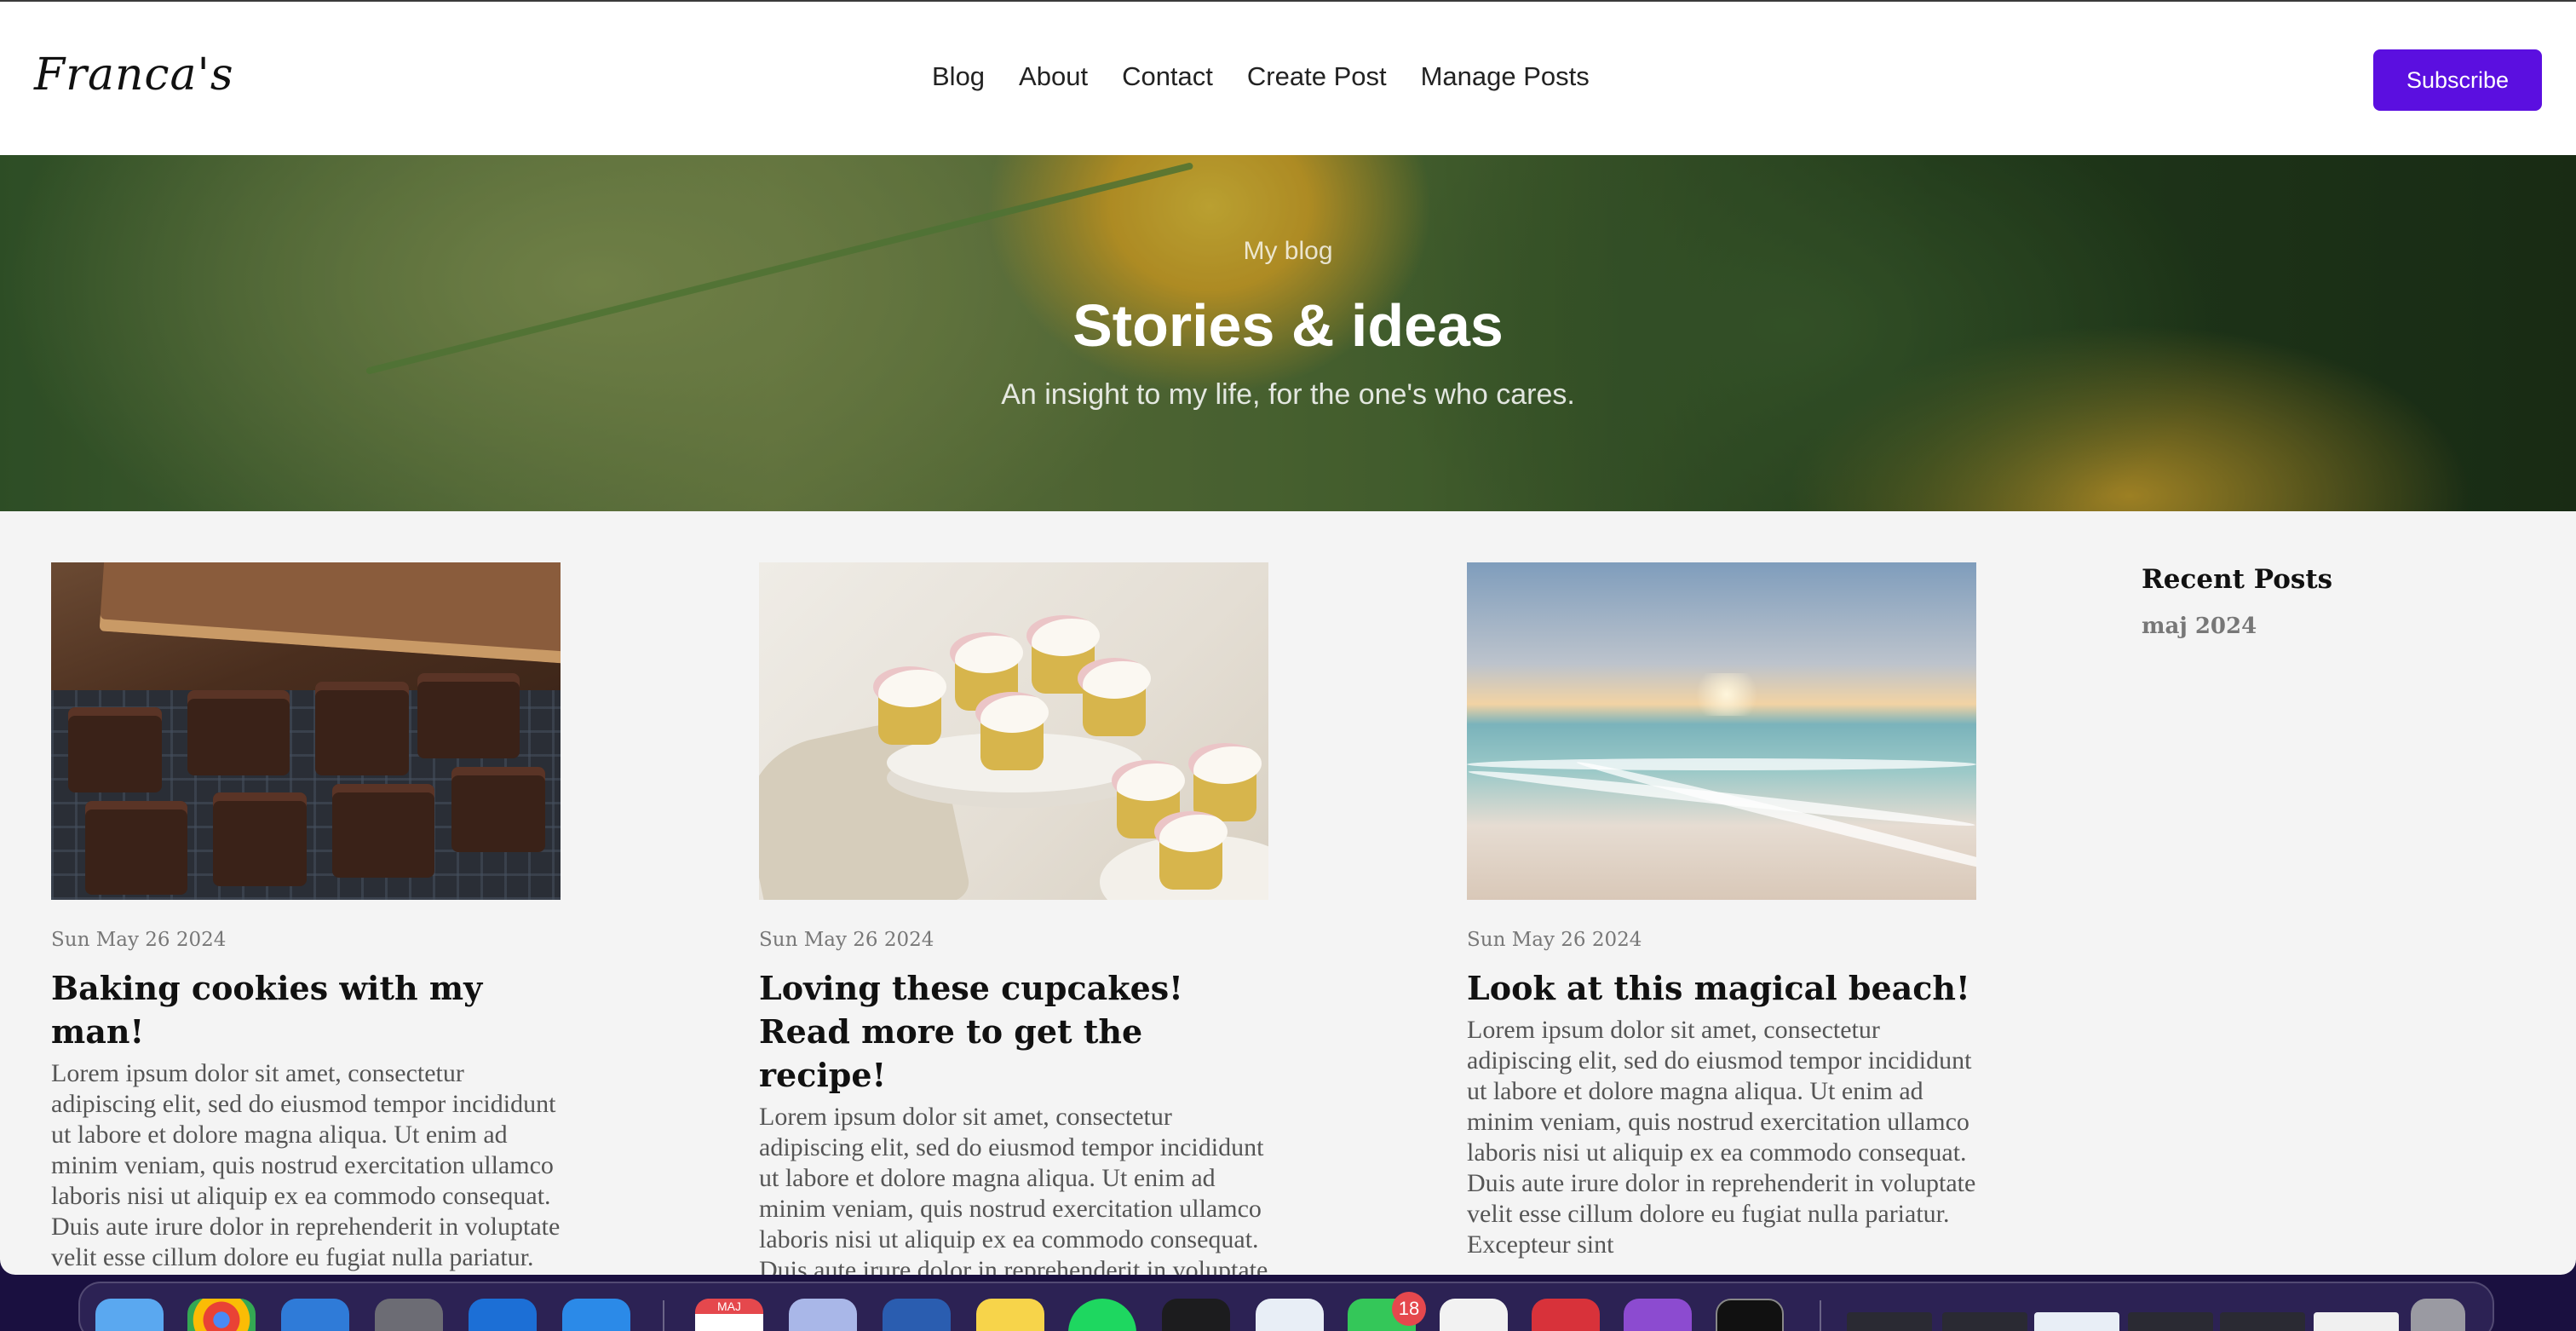 Image resolution: width=2576 pixels, height=1331 pixels. Describe the element at coordinates (1288, 251) in the screenshot. I see `hero-kicker: My blog` at that location.